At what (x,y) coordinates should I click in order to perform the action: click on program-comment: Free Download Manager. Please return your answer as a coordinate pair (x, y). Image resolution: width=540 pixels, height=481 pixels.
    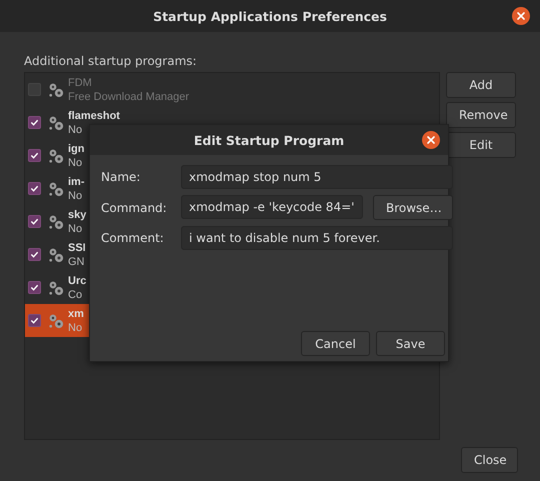
    Looking at the image, I should click on (129, 97).